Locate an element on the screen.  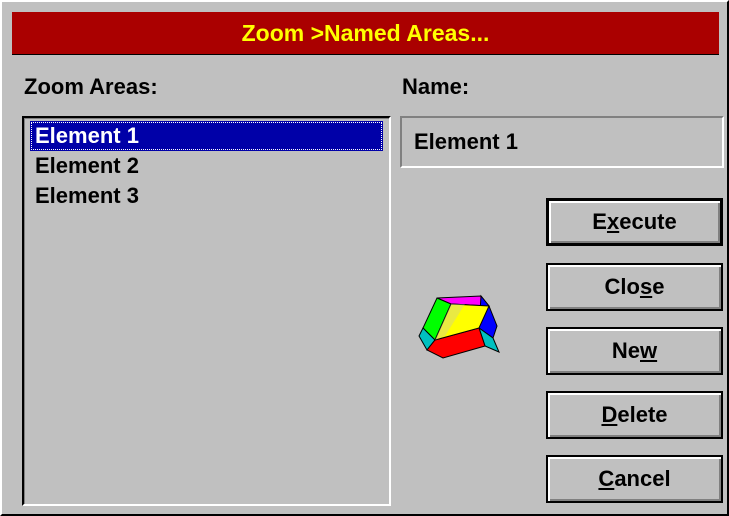
execute-button: Ex ecute is located at coordinates (634, 222).